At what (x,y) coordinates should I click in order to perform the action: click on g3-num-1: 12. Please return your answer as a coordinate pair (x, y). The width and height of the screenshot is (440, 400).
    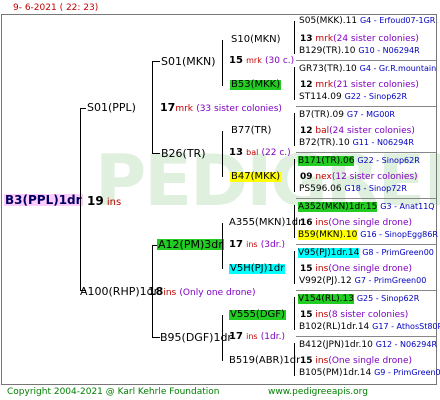
    Looking at the image, I should click on (306, 85).